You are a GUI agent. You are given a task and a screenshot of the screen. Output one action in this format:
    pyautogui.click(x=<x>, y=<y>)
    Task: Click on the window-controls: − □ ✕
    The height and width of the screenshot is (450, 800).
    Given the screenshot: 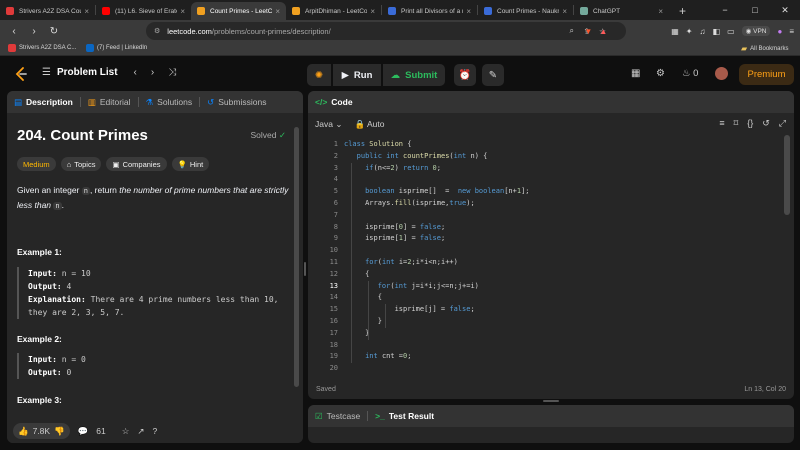 What is the action you would take?
    pyautogui.click(x=755, y=10)
    